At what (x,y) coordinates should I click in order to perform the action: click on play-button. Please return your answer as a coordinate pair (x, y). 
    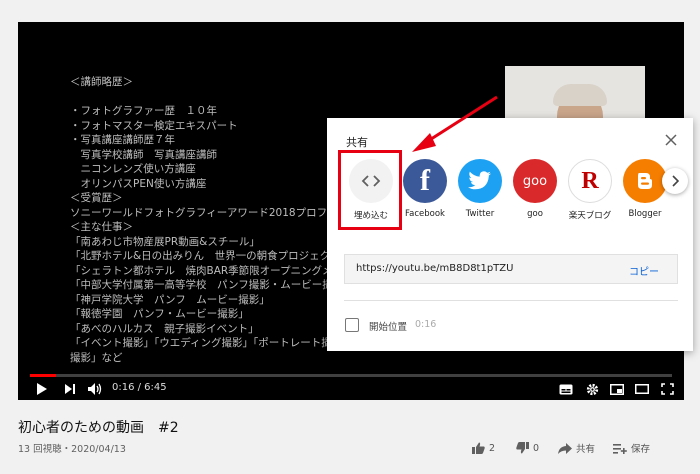
    Looking at the image, I should click on (42, 389).